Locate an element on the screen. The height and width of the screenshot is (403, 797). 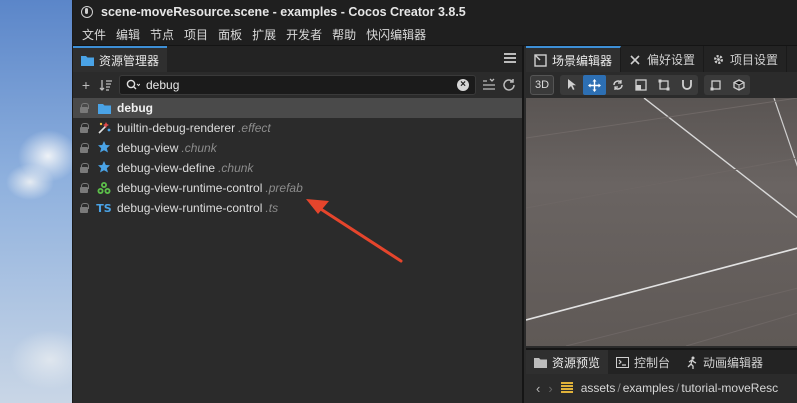
scene-icon is located at coordinates (540, 60).